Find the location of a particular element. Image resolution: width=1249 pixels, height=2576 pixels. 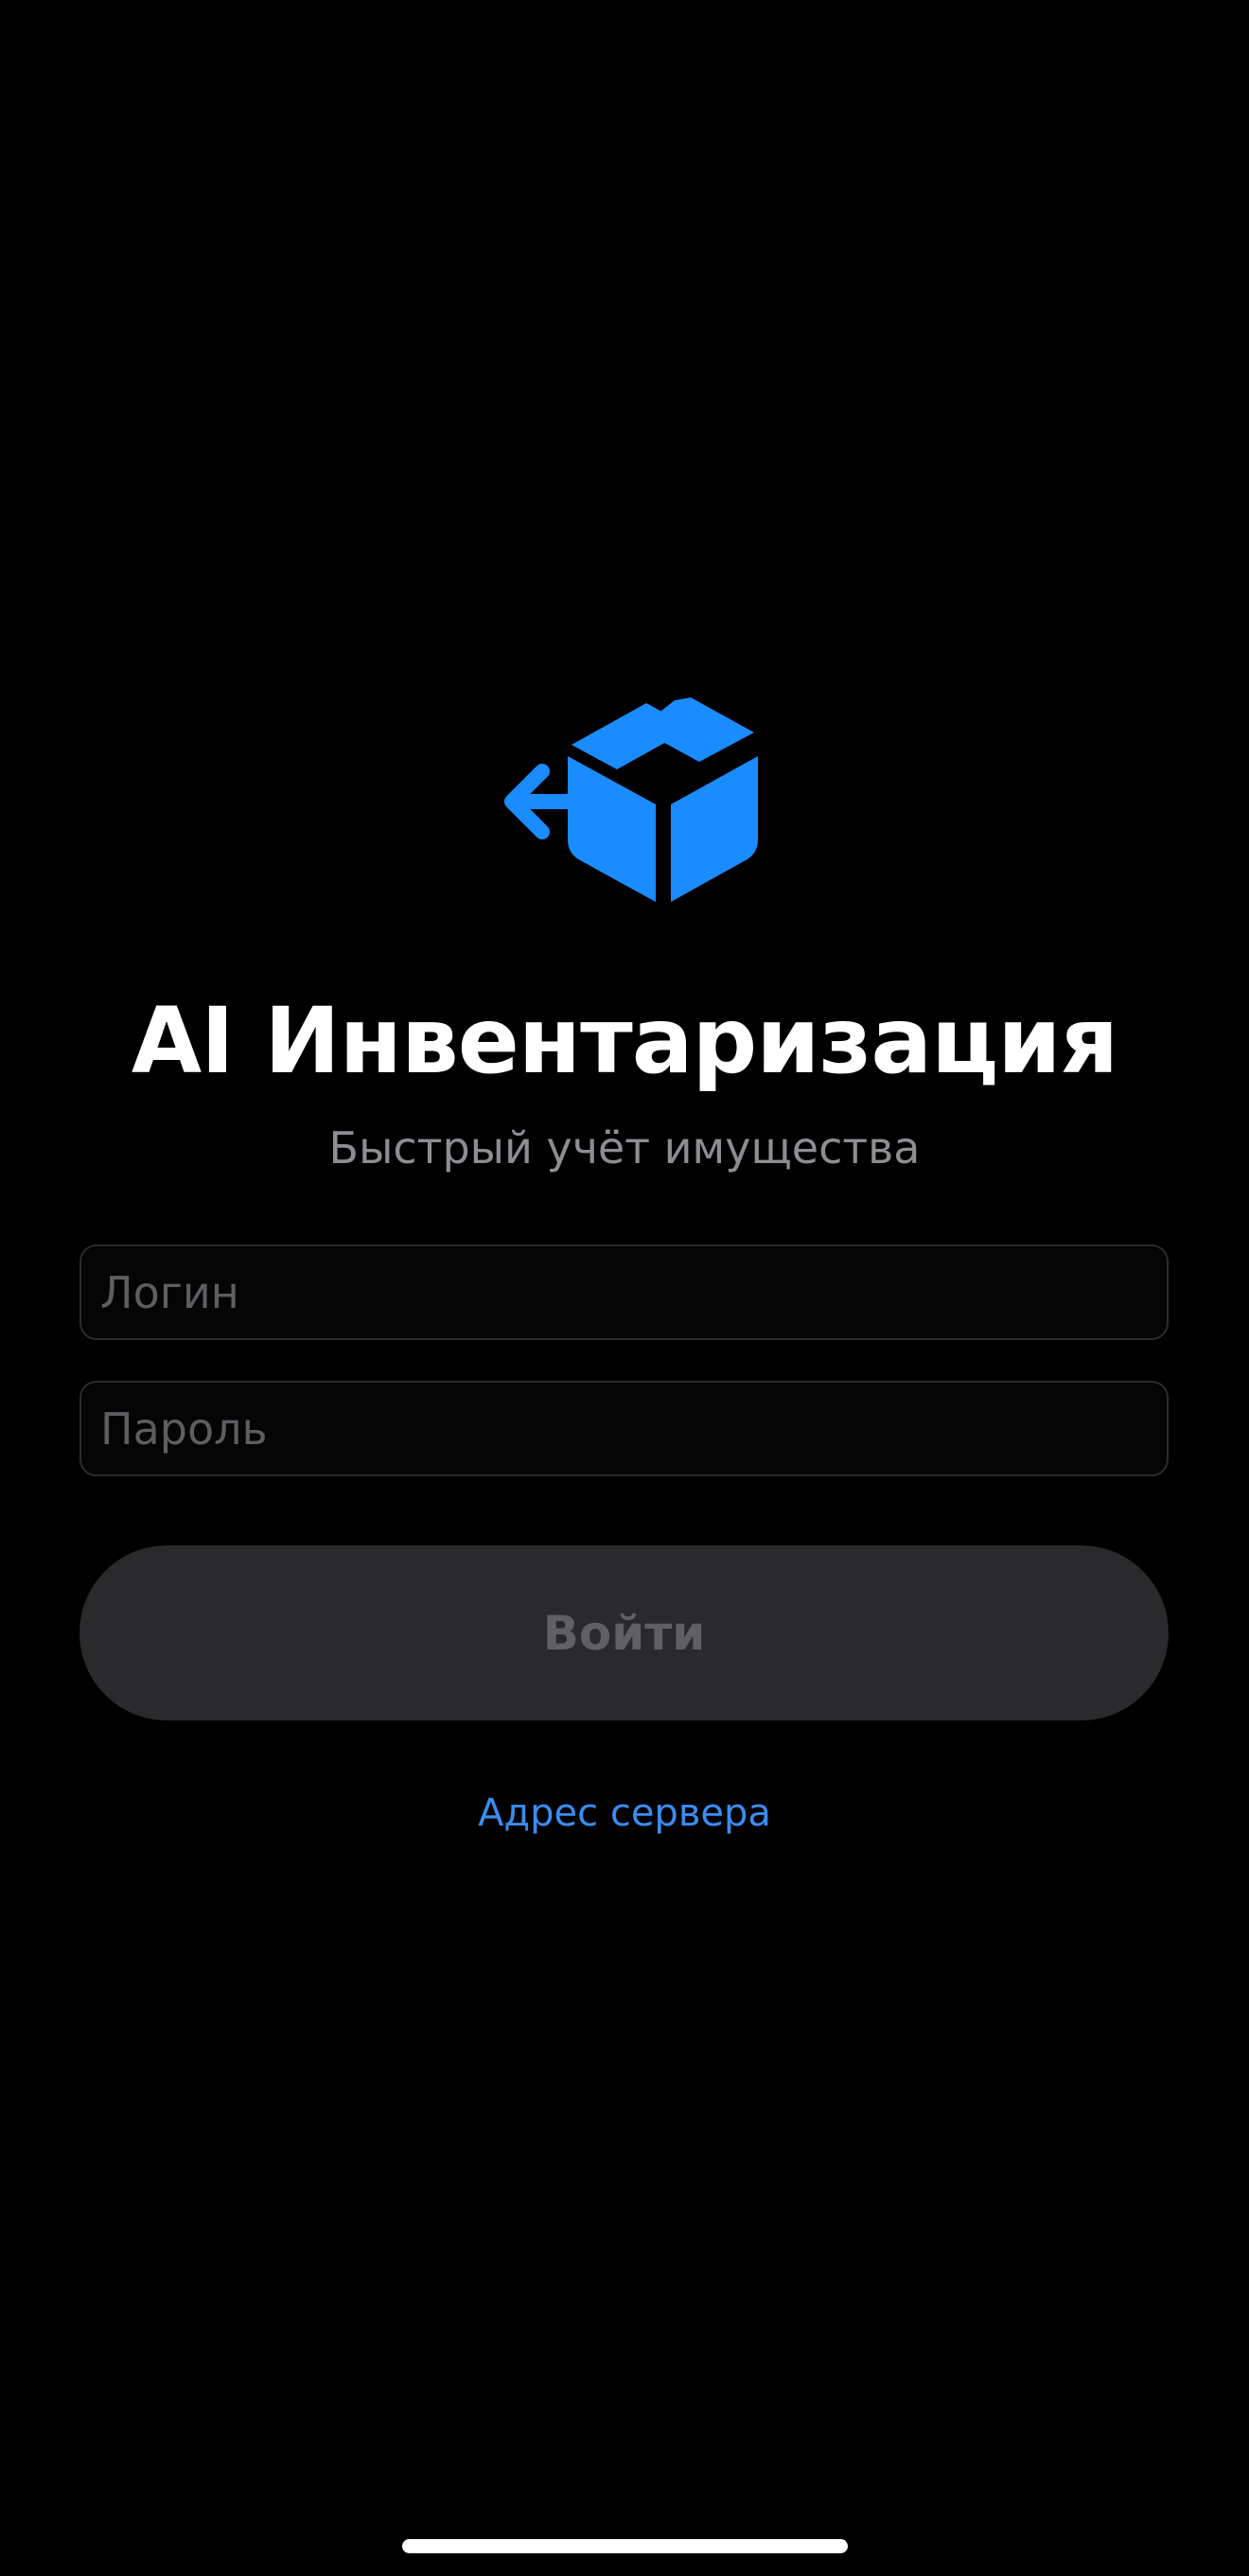

login-field is located at coordinates (624, 1292).